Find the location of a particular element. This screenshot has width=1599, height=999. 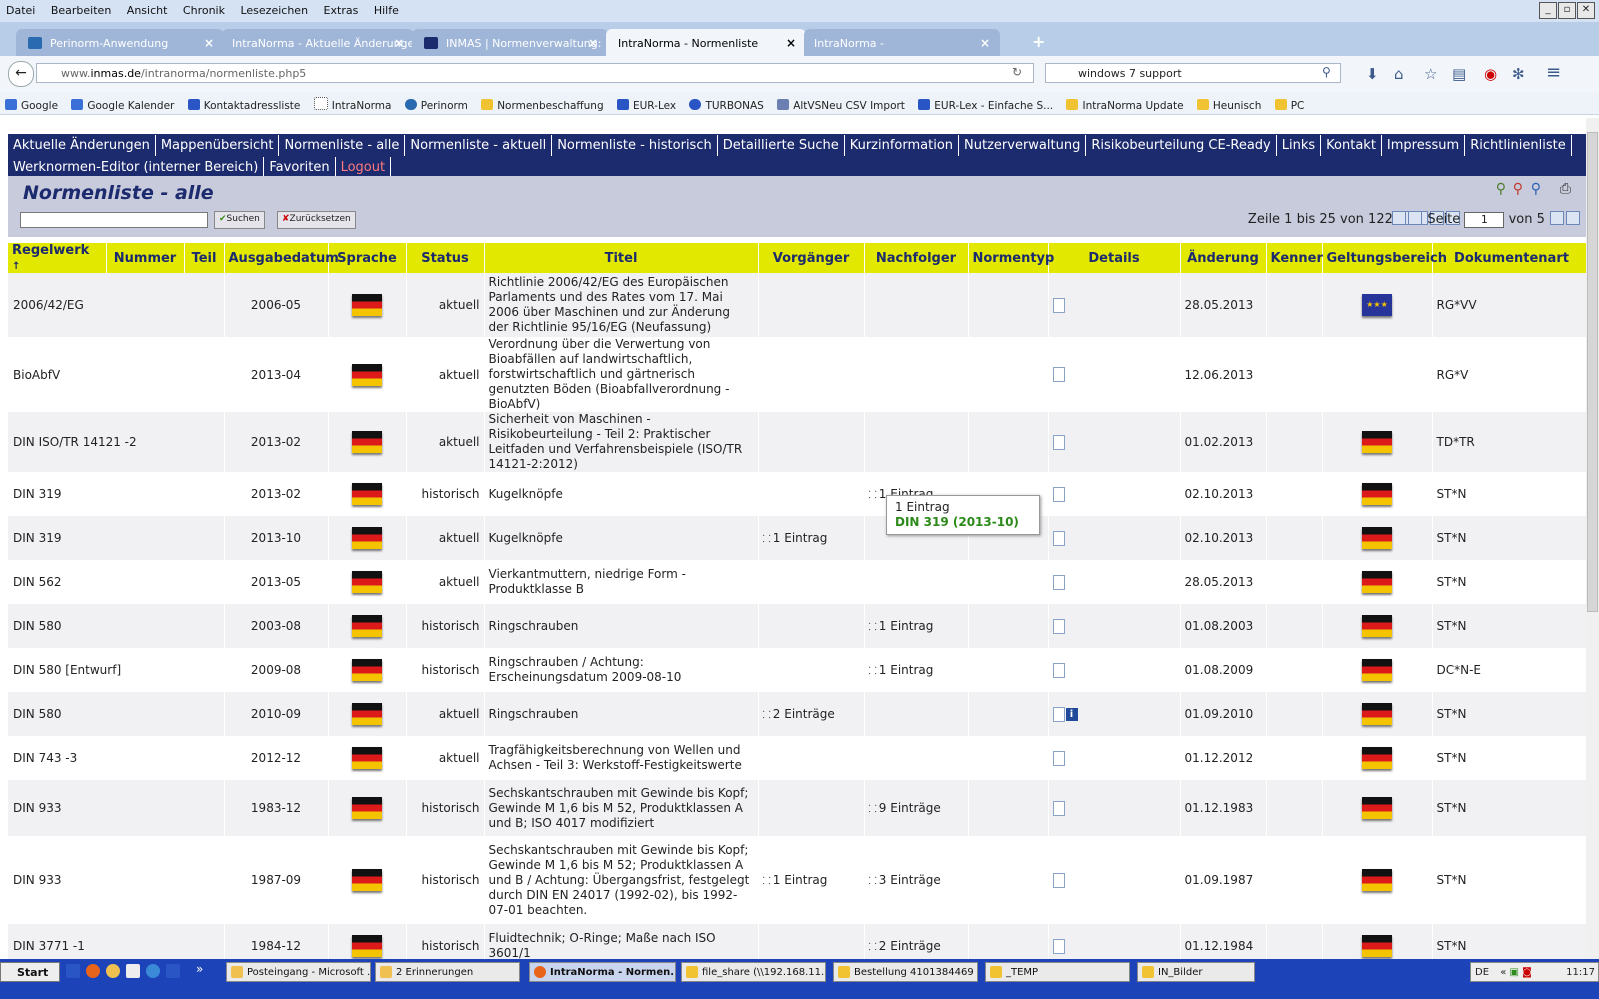

column-header-kenner: Kenner is located at coordinates (1294, 258).